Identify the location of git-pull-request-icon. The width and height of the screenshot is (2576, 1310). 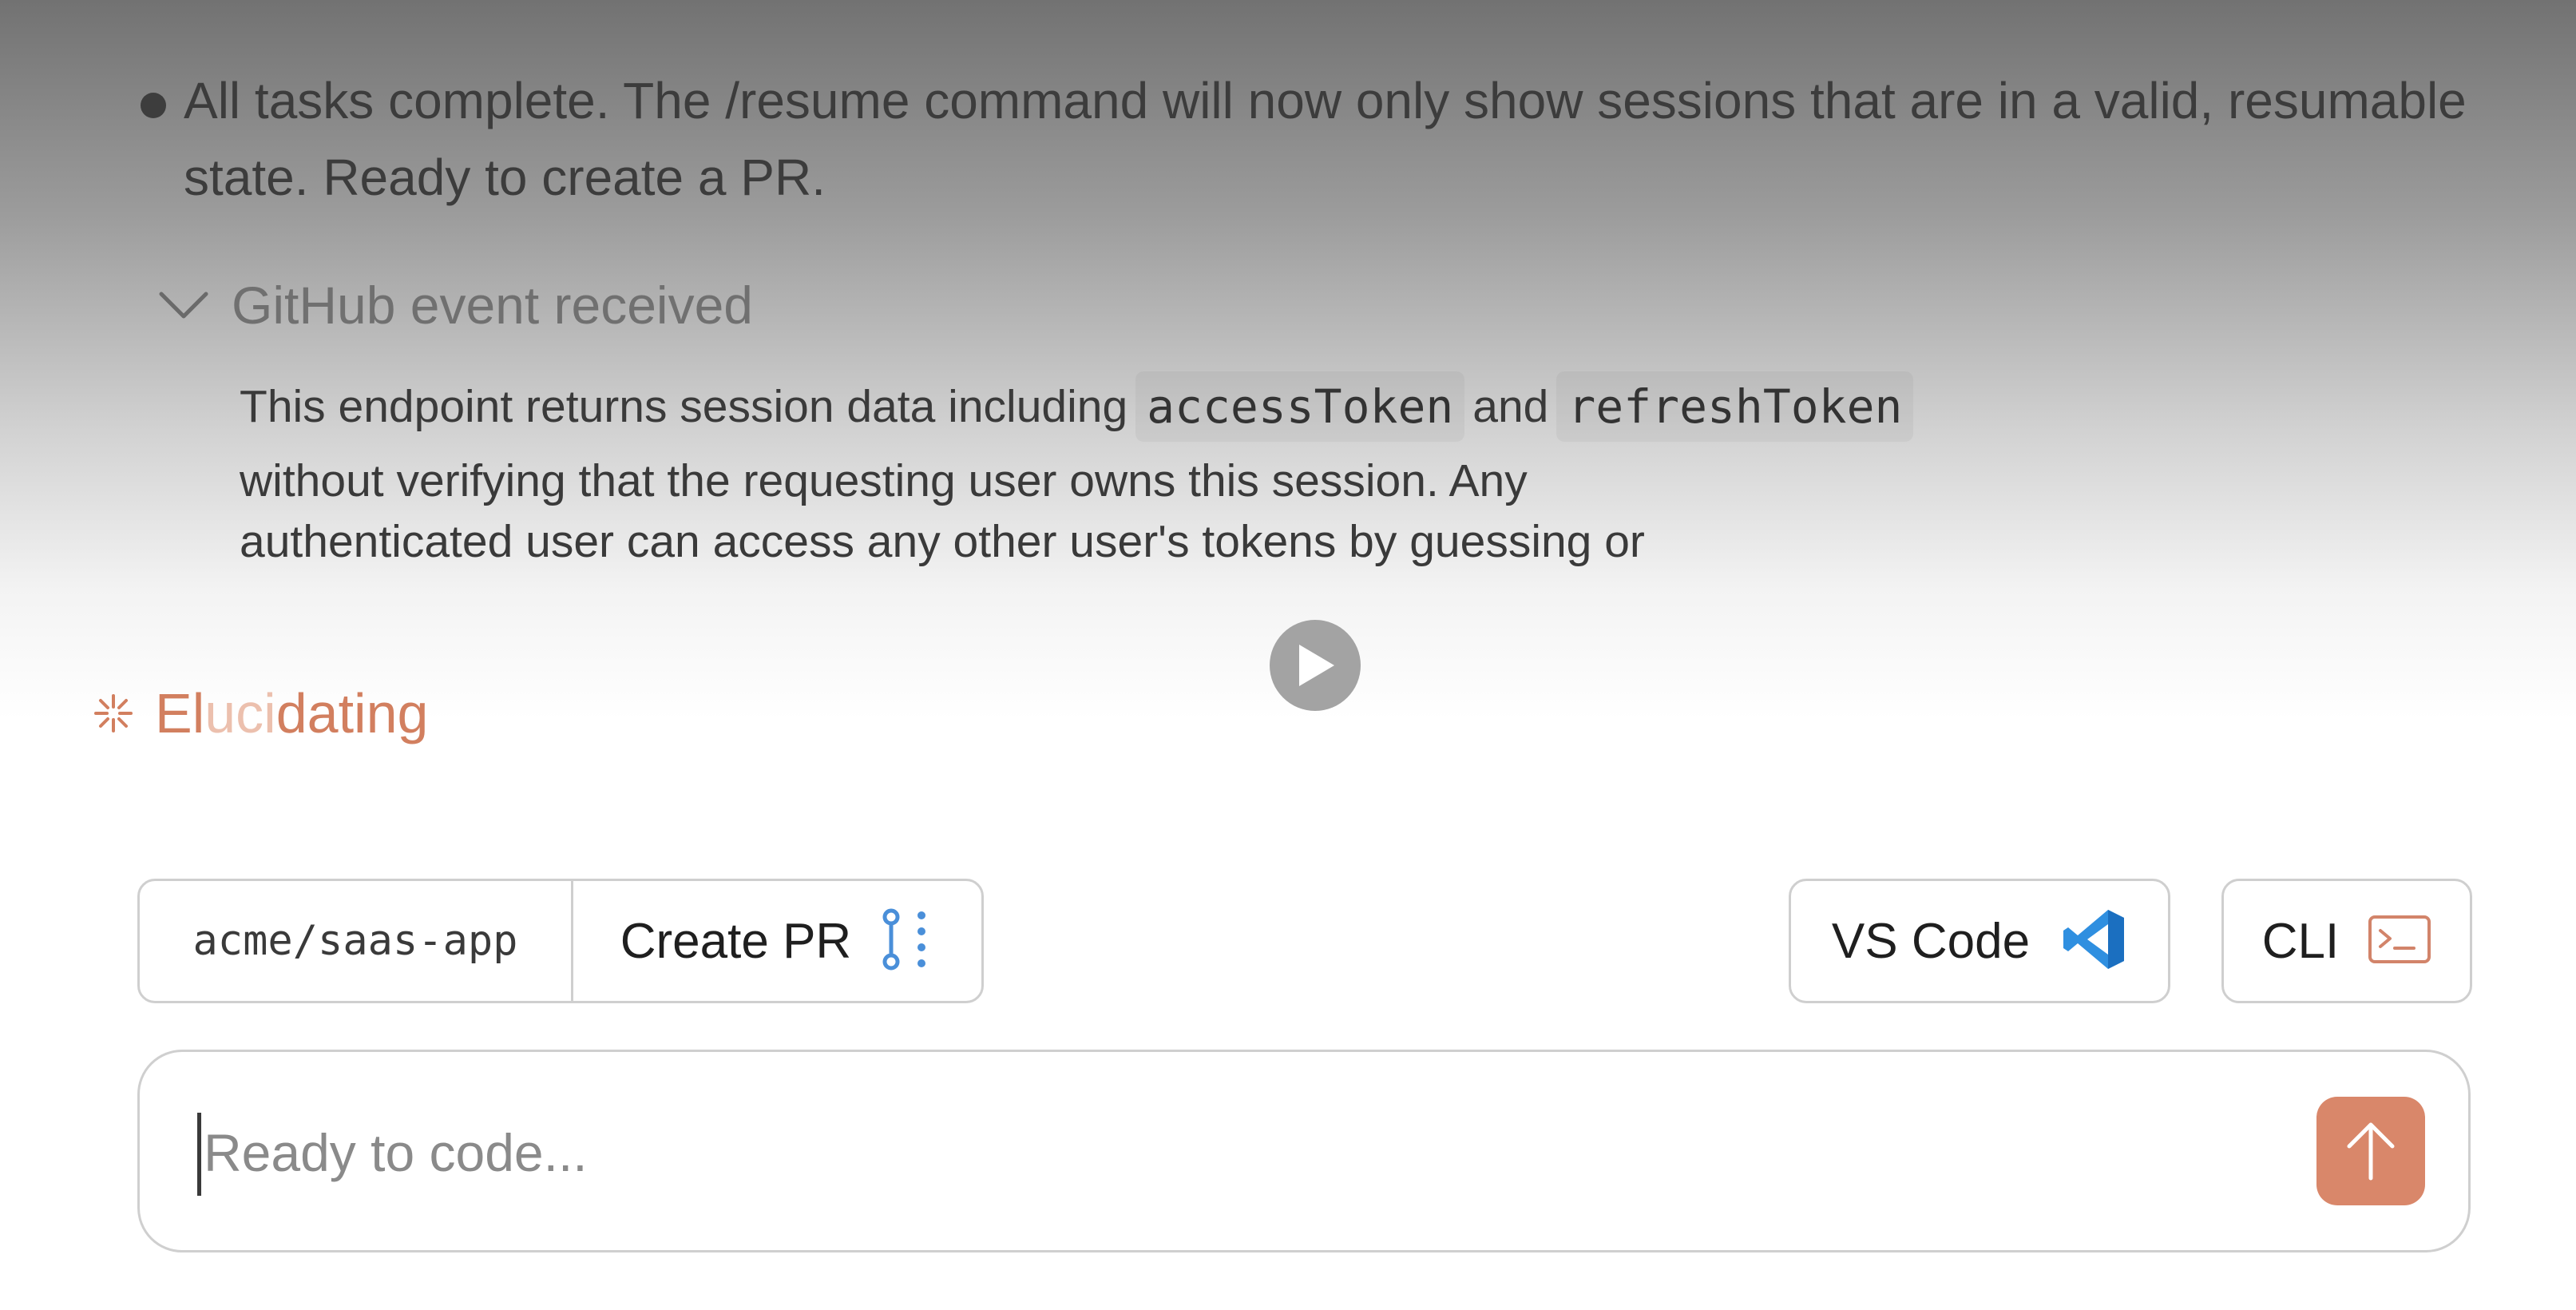
(906, 941).